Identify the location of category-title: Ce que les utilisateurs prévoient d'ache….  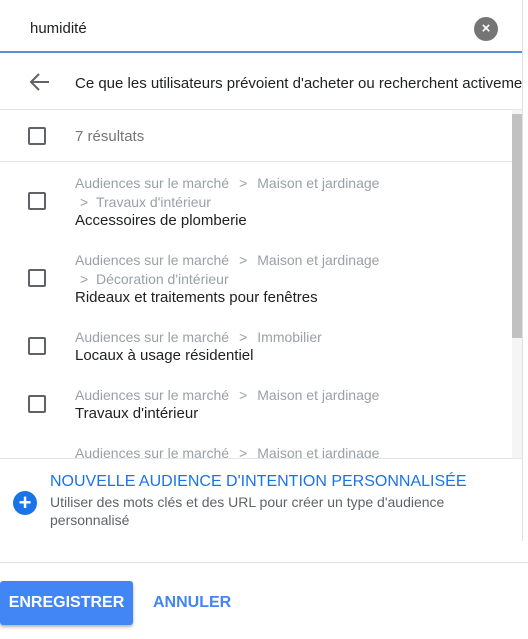
(298, 83).